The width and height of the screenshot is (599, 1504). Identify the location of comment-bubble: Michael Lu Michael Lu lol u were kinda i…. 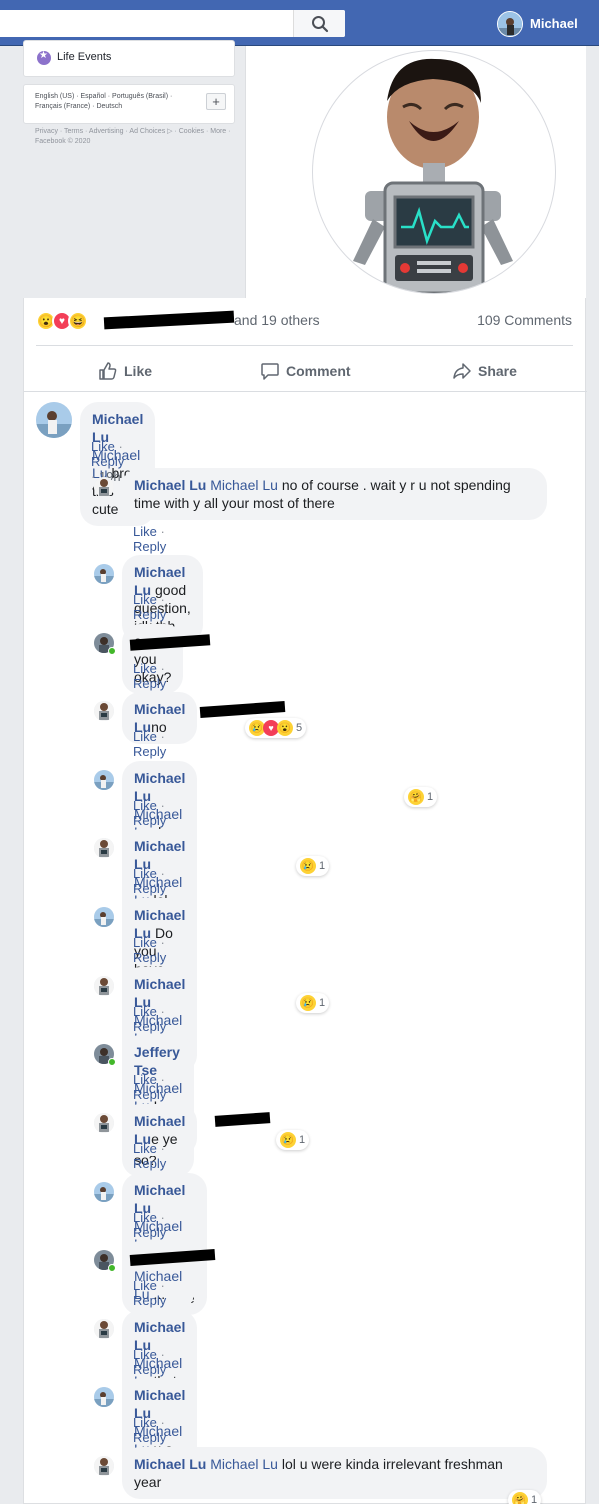
(334, 1473).